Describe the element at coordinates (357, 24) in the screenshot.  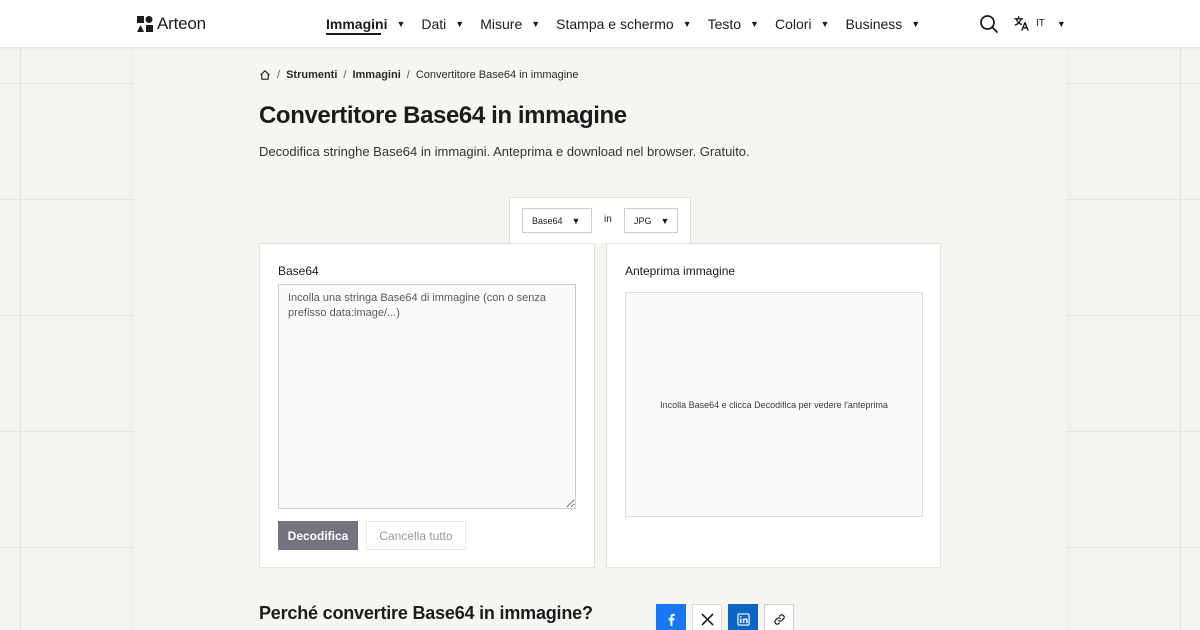
I see `nav-label: Immagini` at that location.